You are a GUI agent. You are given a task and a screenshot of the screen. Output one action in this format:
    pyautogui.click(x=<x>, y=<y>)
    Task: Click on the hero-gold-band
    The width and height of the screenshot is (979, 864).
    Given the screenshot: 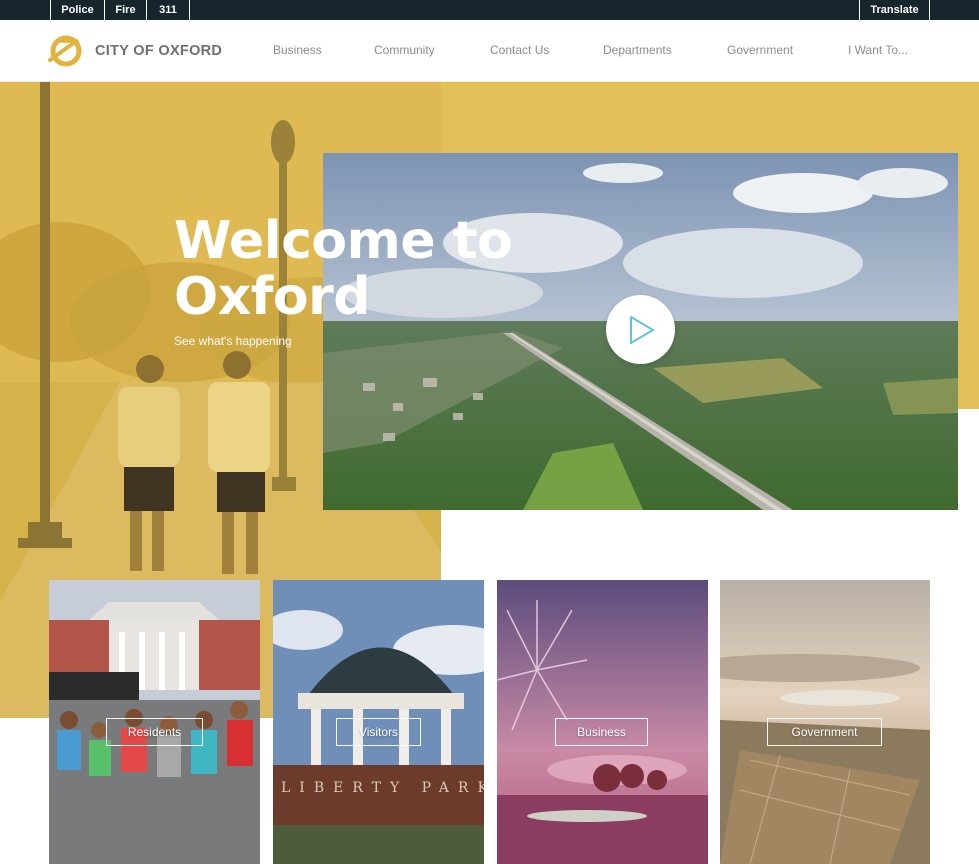 What is the action you would take?
    pyautogui.click(x=710, y=117)
    